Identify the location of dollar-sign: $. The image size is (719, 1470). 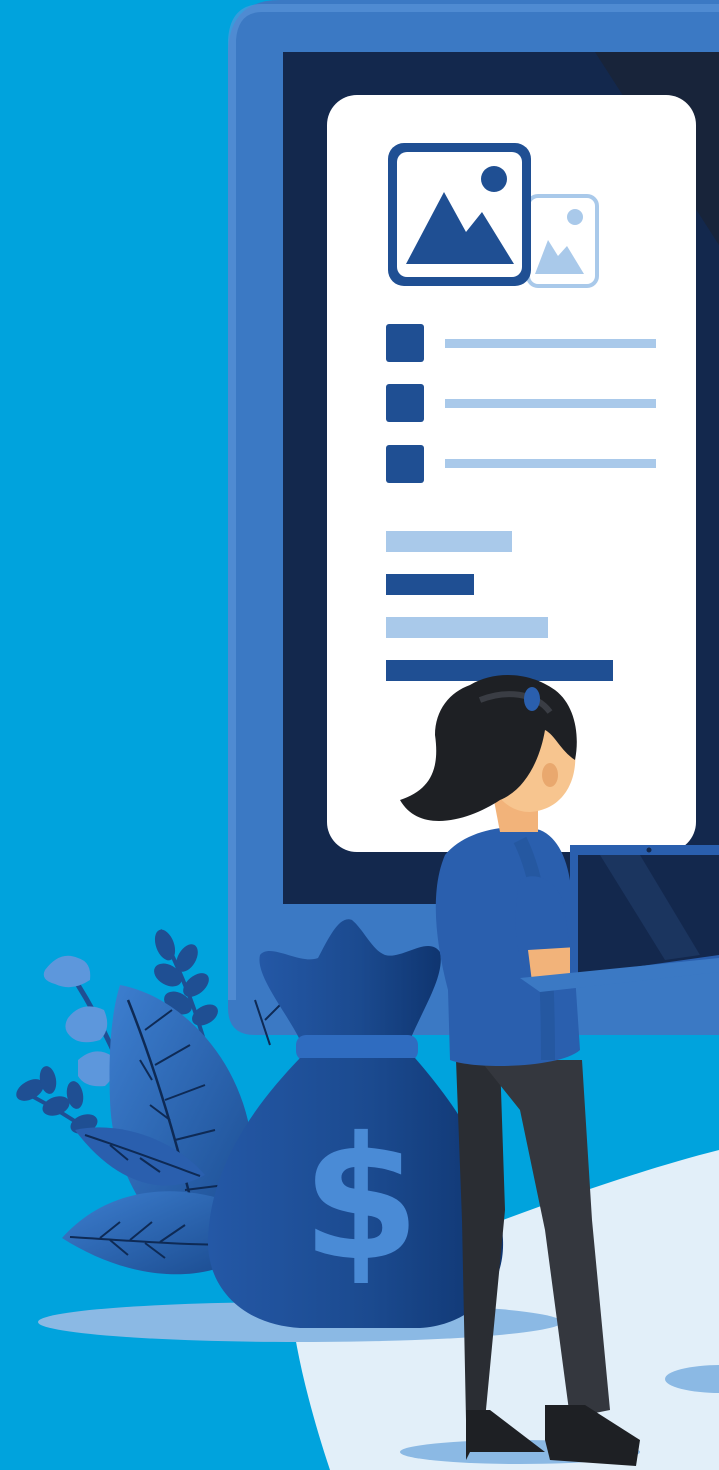
(361, 1200).